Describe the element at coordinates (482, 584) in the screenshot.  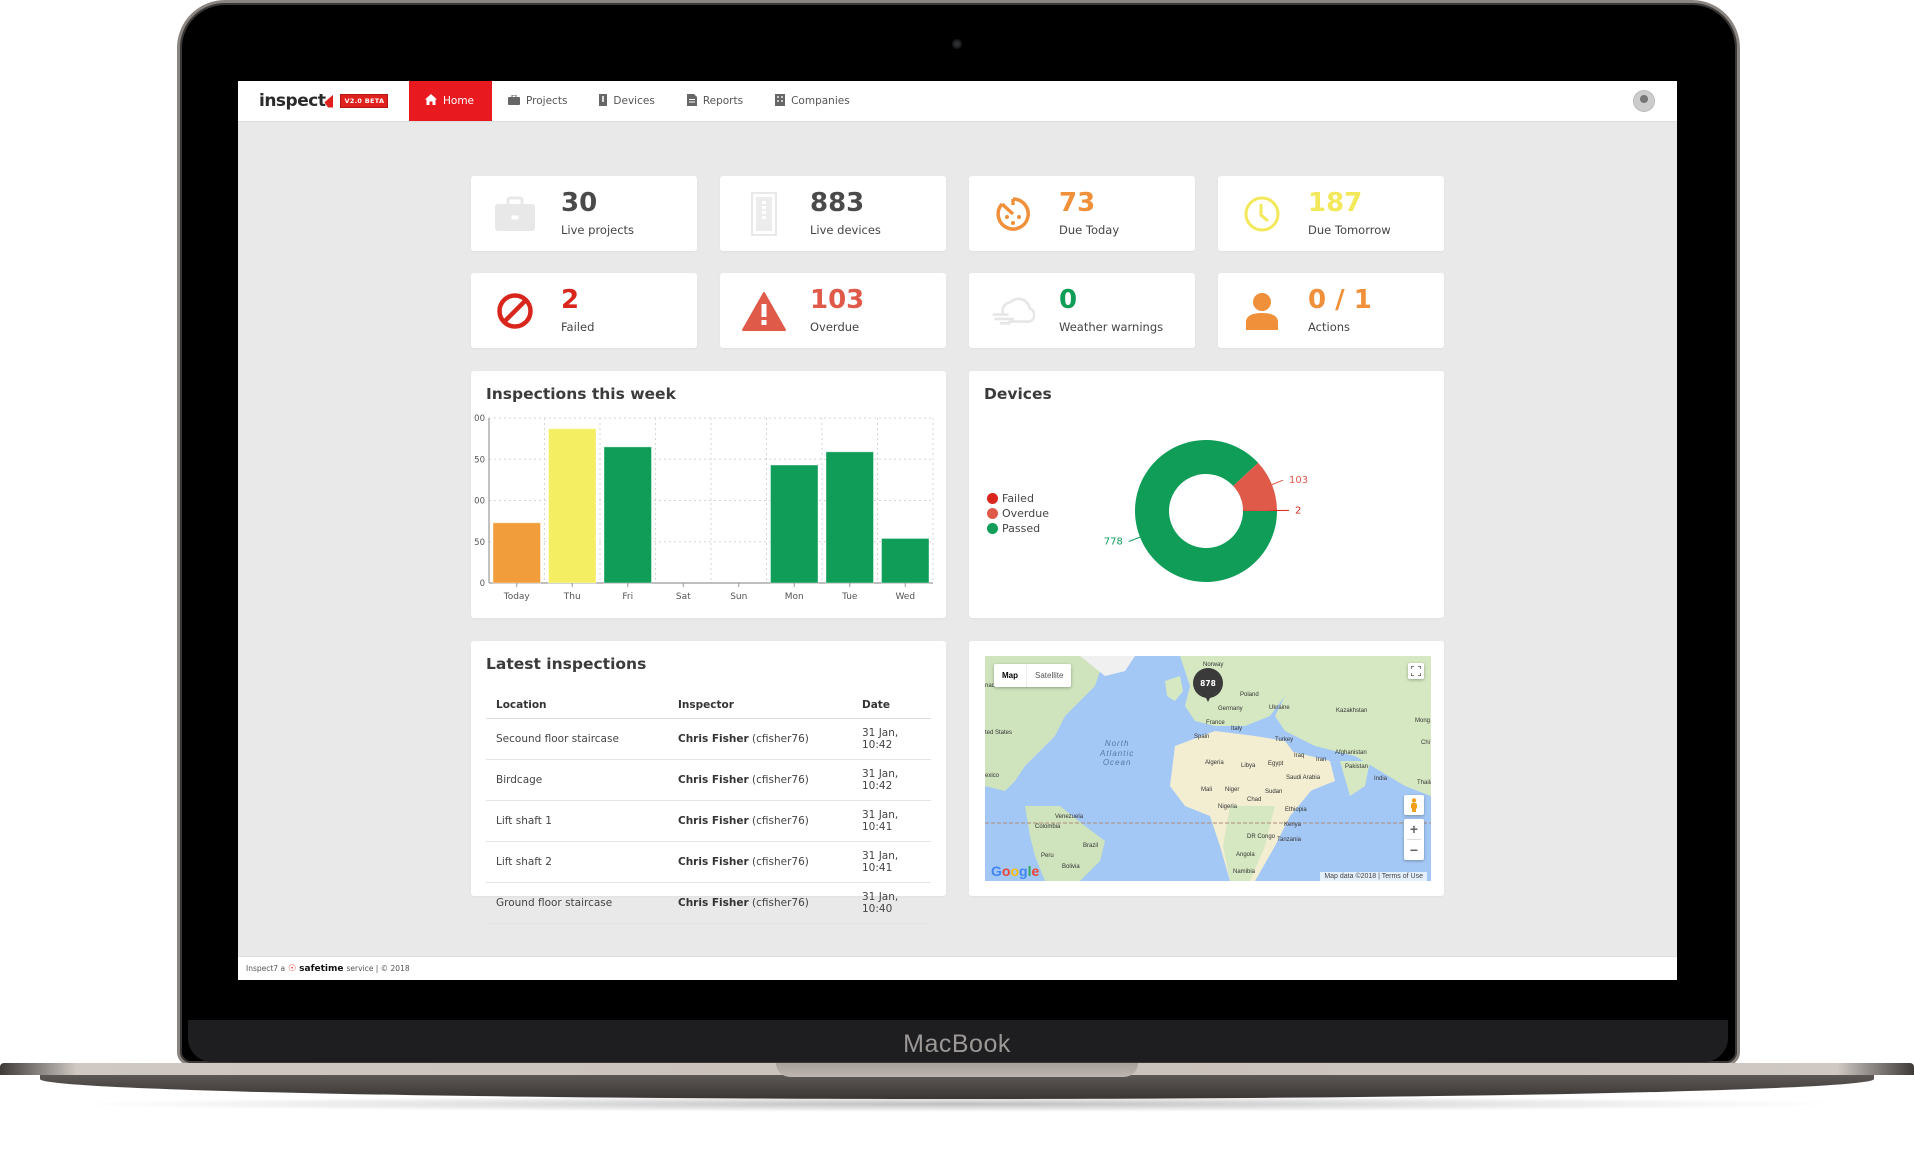
I see `y-tick-label: 0` at that location.